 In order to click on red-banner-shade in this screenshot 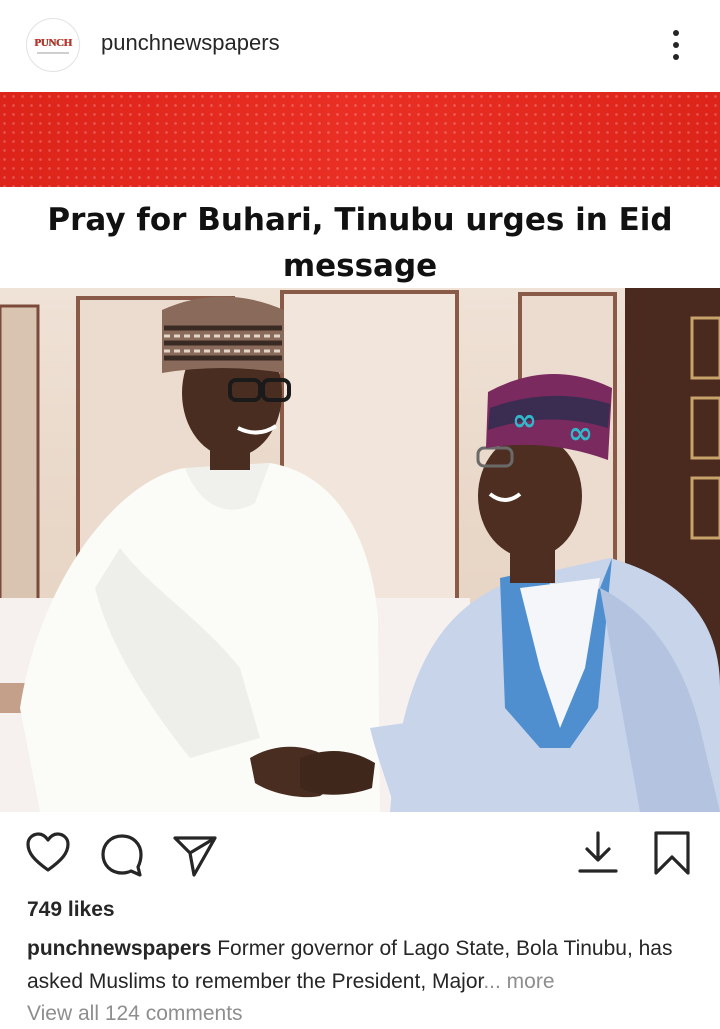, I will do `click(360, 139)`.